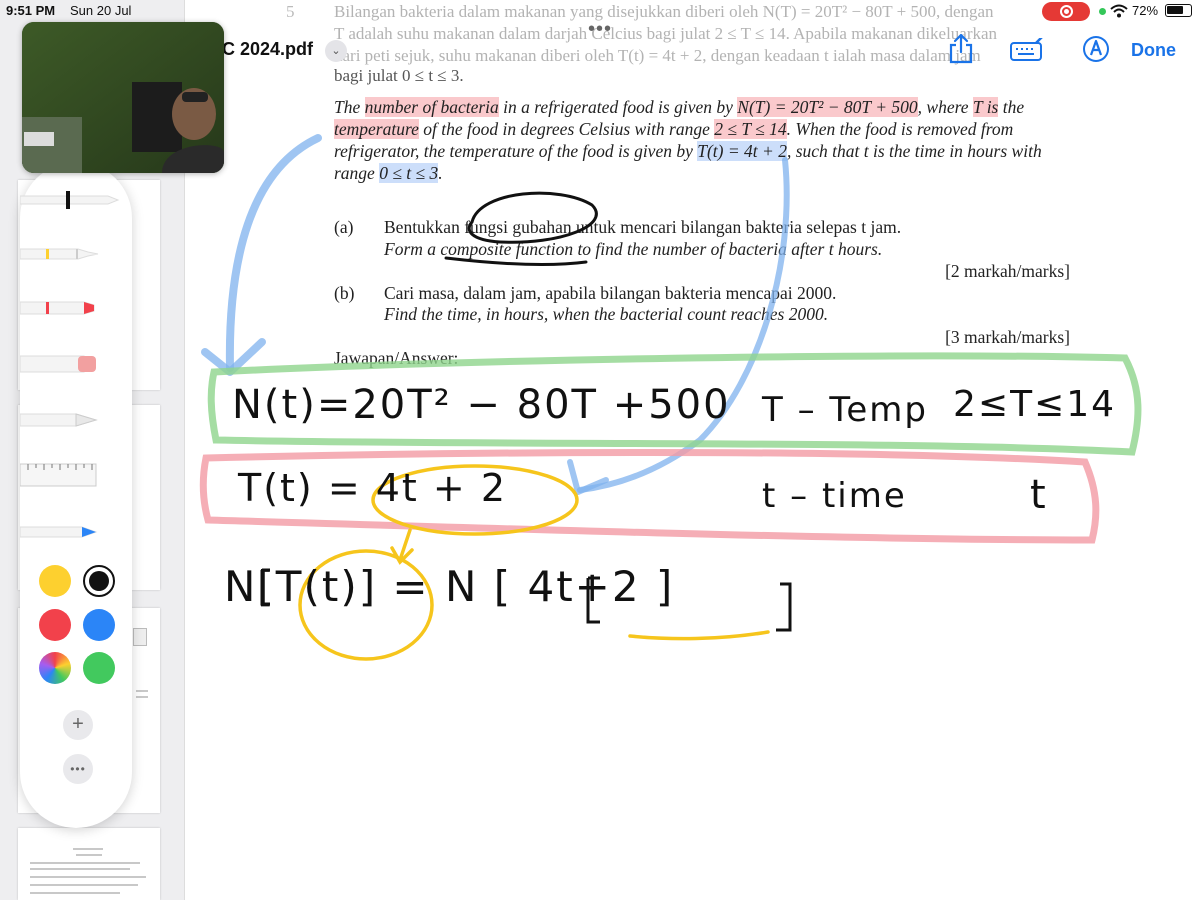 This screenshot has width=1200, height=900. Describe the element at coordinates (75, 495) in the screenshot. I see `markup-toolbar: + •••` at that location.